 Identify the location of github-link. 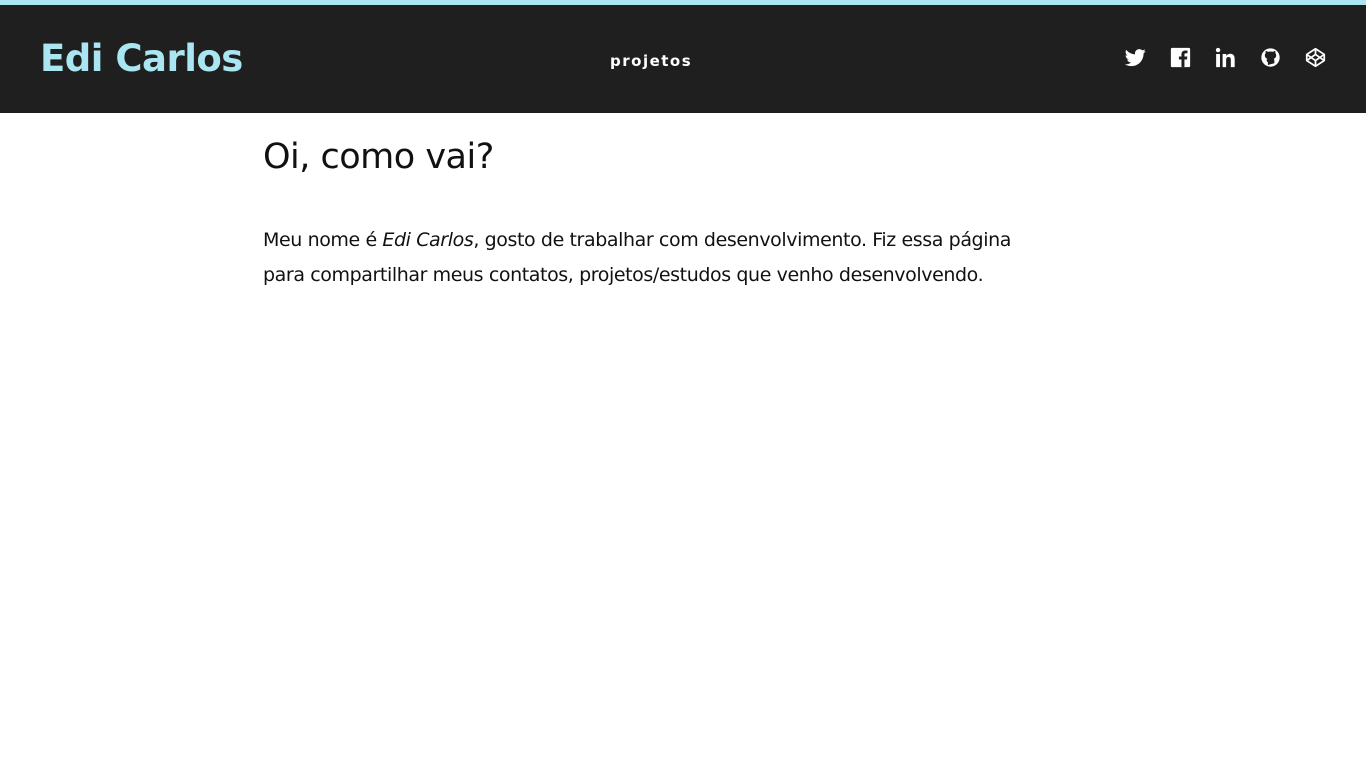
(1270, 57).